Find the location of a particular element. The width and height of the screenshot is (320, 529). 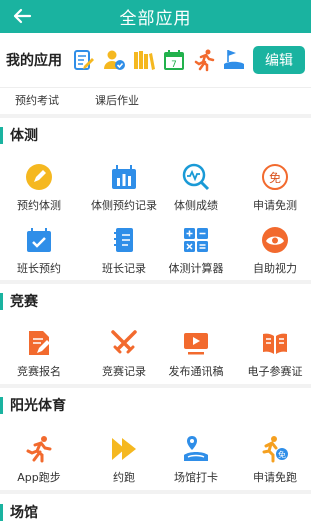

tile-e-entry-pass: 电子参赛证 is located at coordinates (275, 354).